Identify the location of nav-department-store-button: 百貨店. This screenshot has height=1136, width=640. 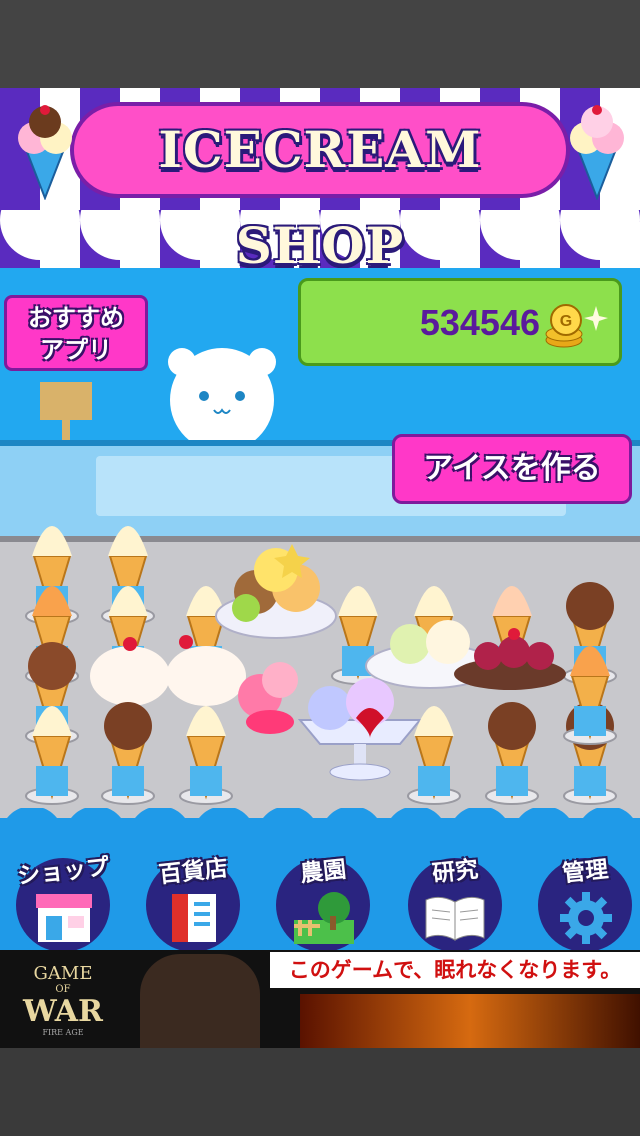
(193, 902).